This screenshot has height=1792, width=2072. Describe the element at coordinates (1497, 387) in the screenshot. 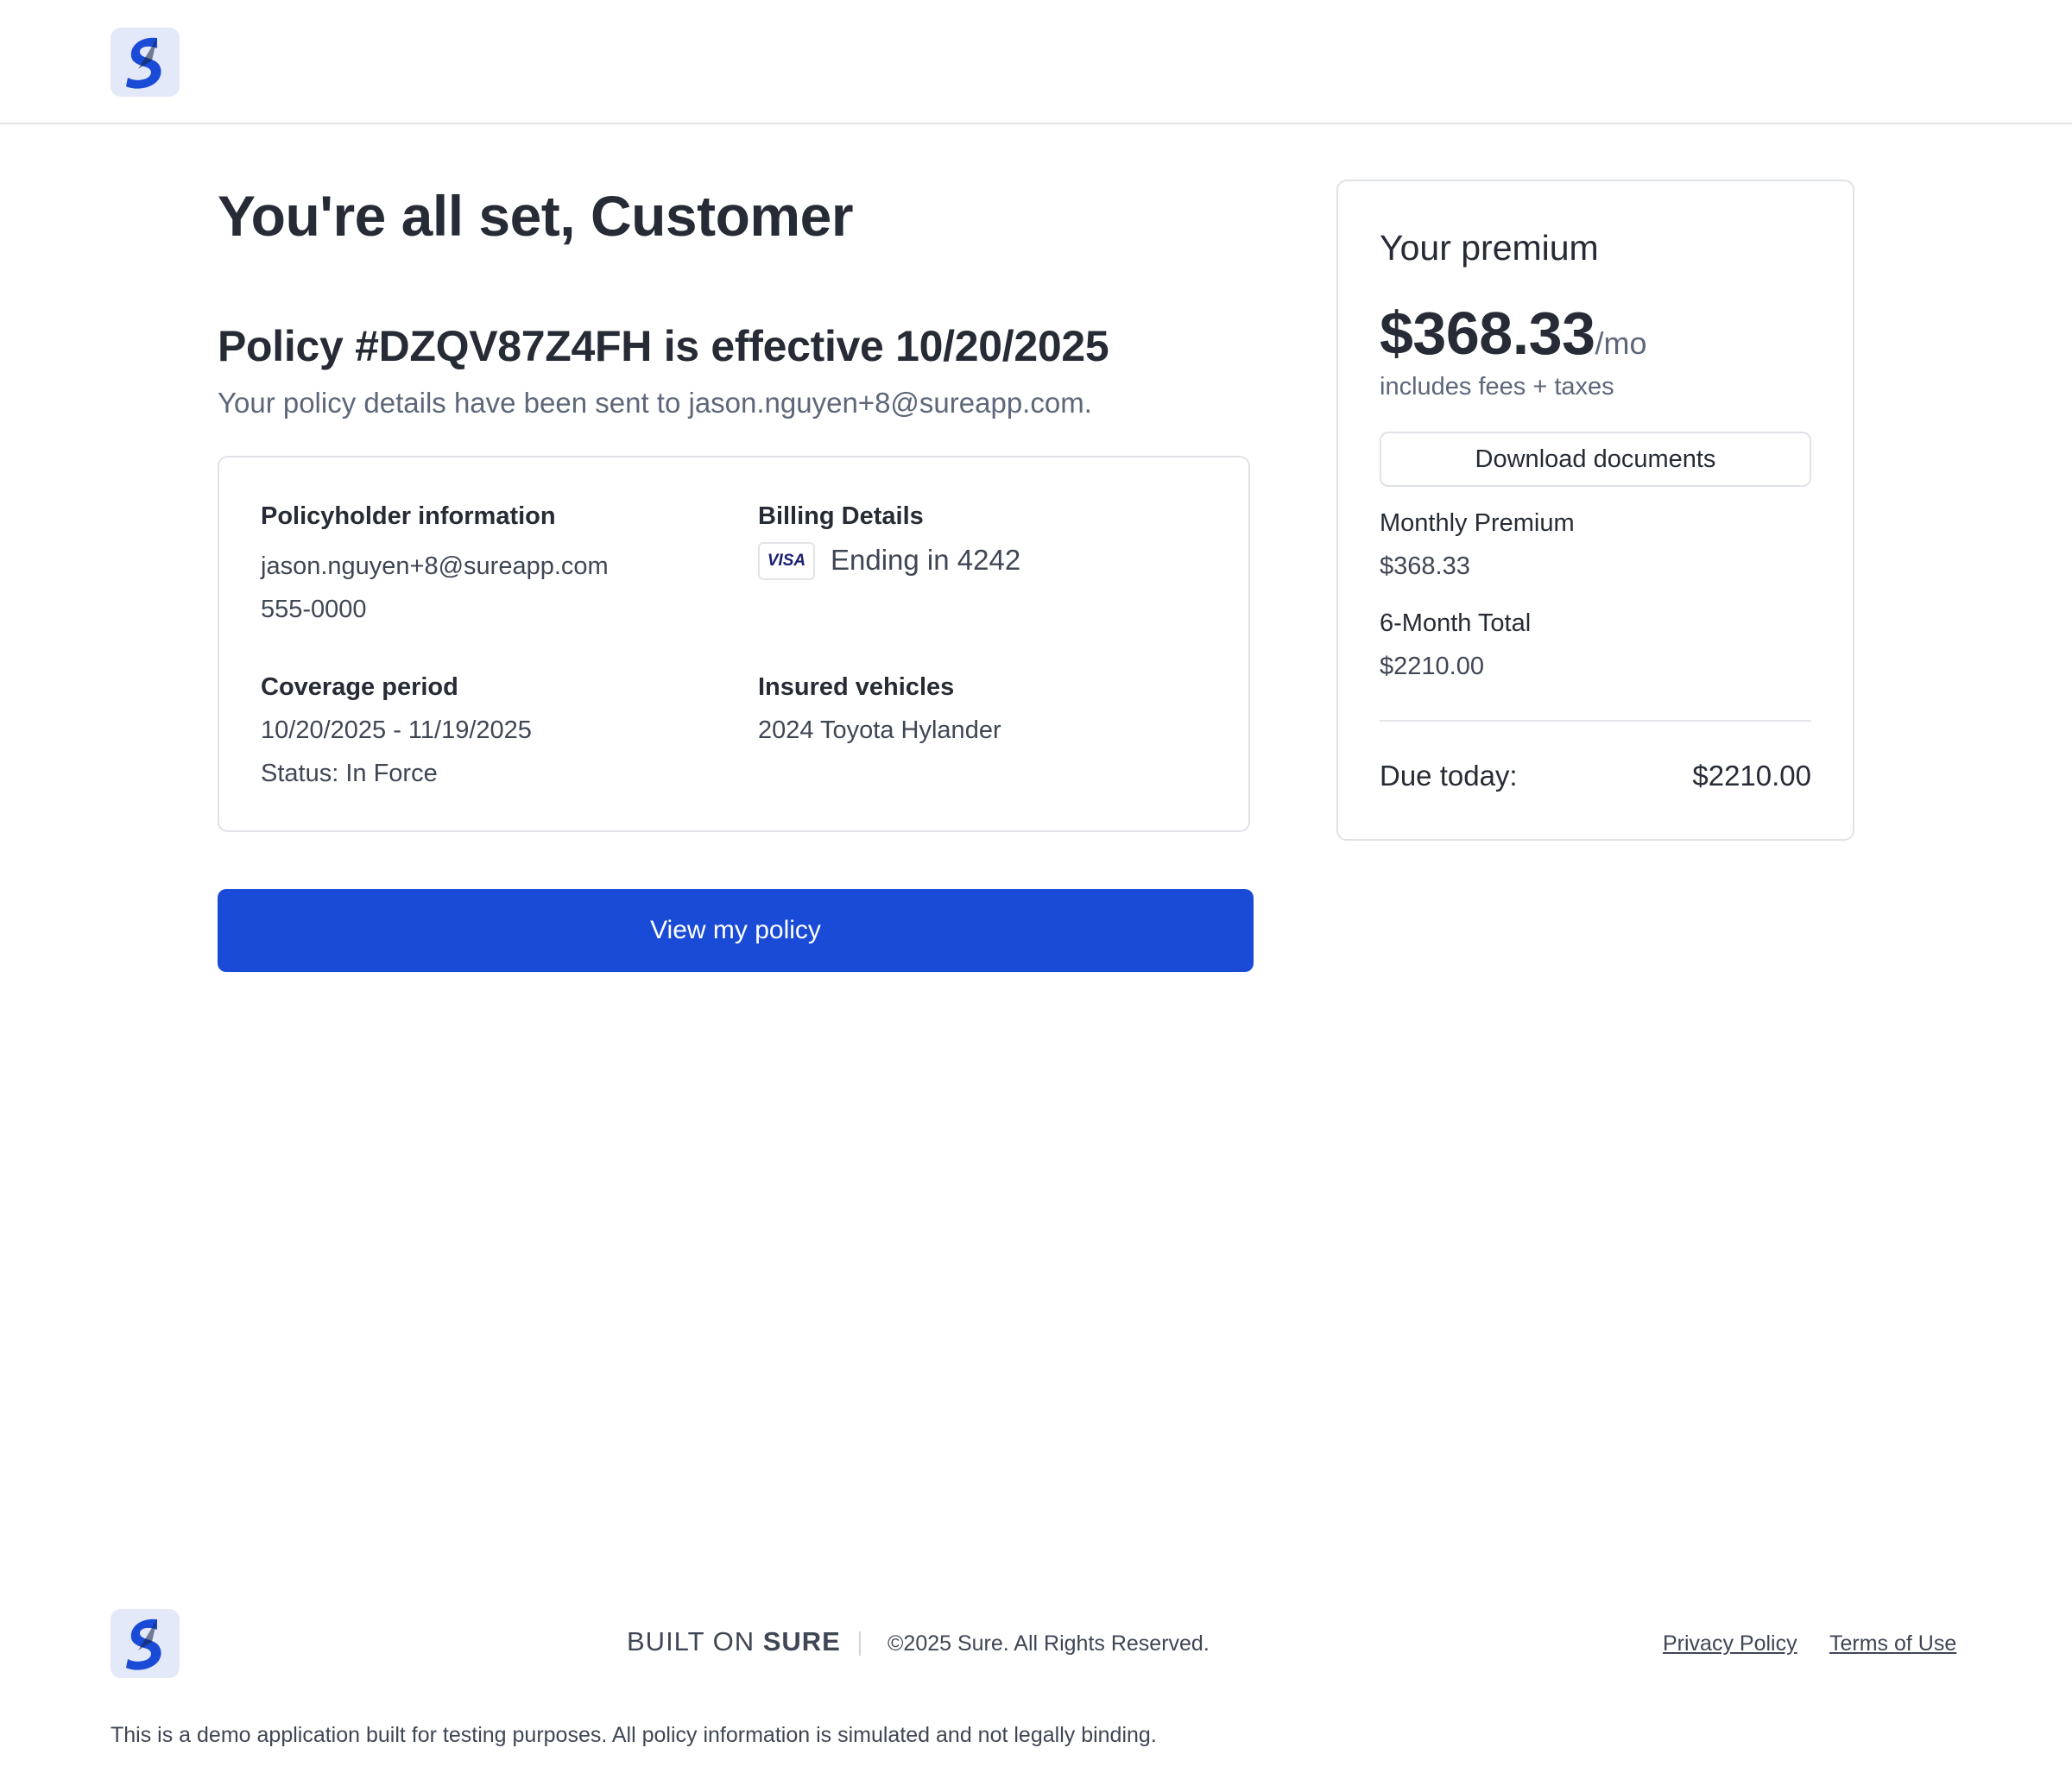

I see `premium-note: includes fees + taxes` at that location.